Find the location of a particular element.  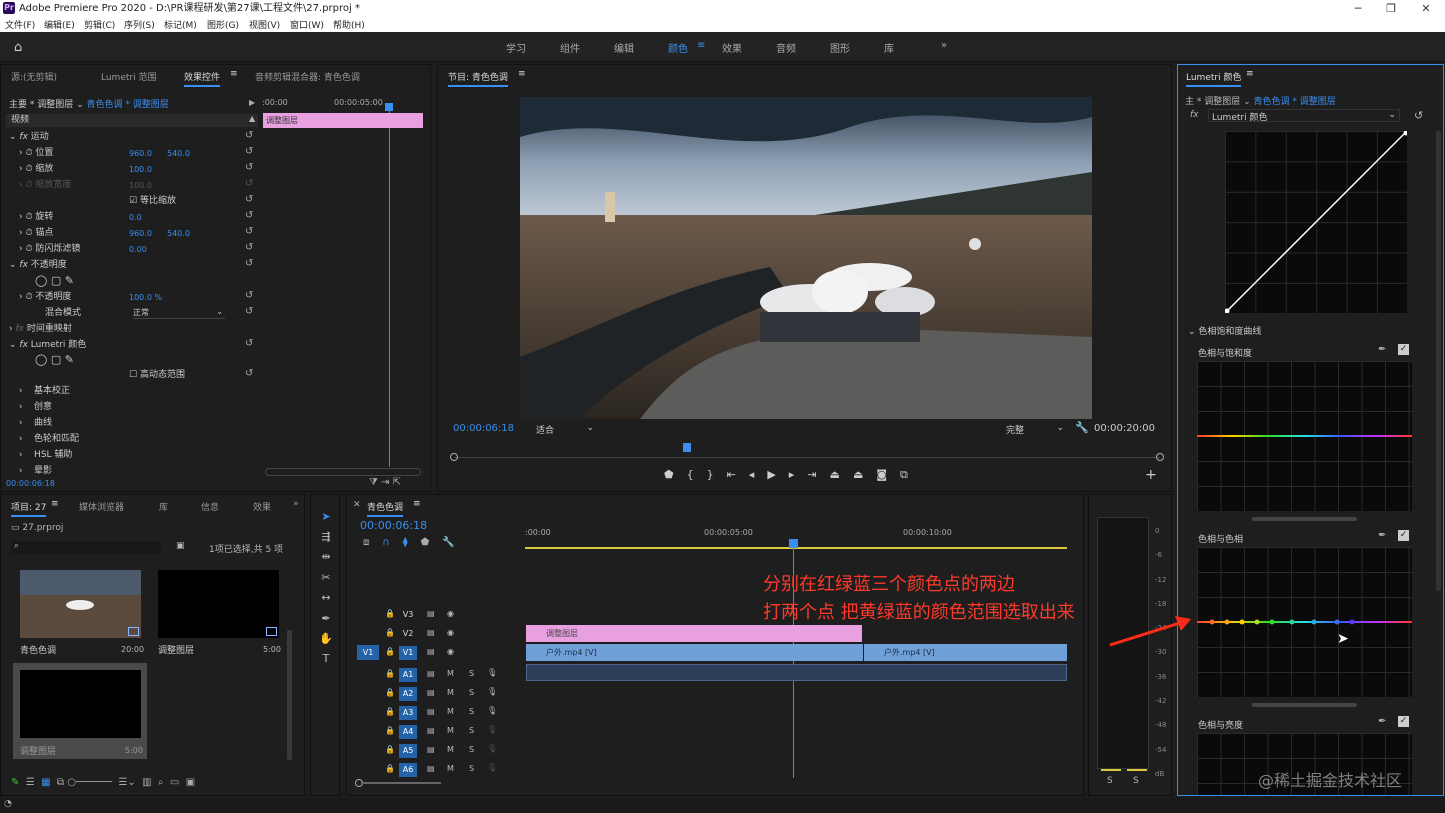

go-to-in-icon: ⇤ is located at coordinates (738, 474).